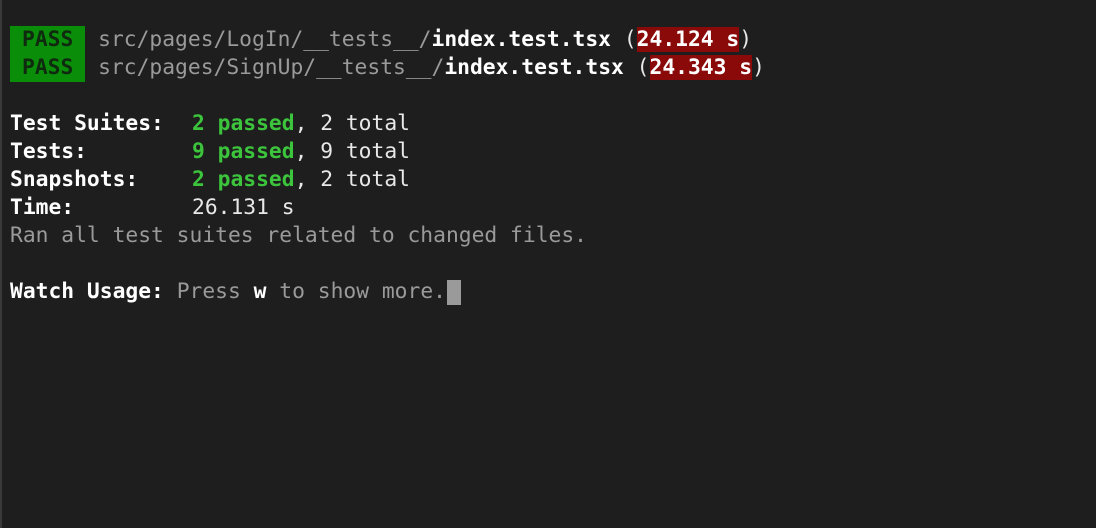 The image size is (1096, 528). What do you see at coordinates (688, 39) in the screenshot?
I see `test-duration: 24.124 s` at bounding box center [688, 39].